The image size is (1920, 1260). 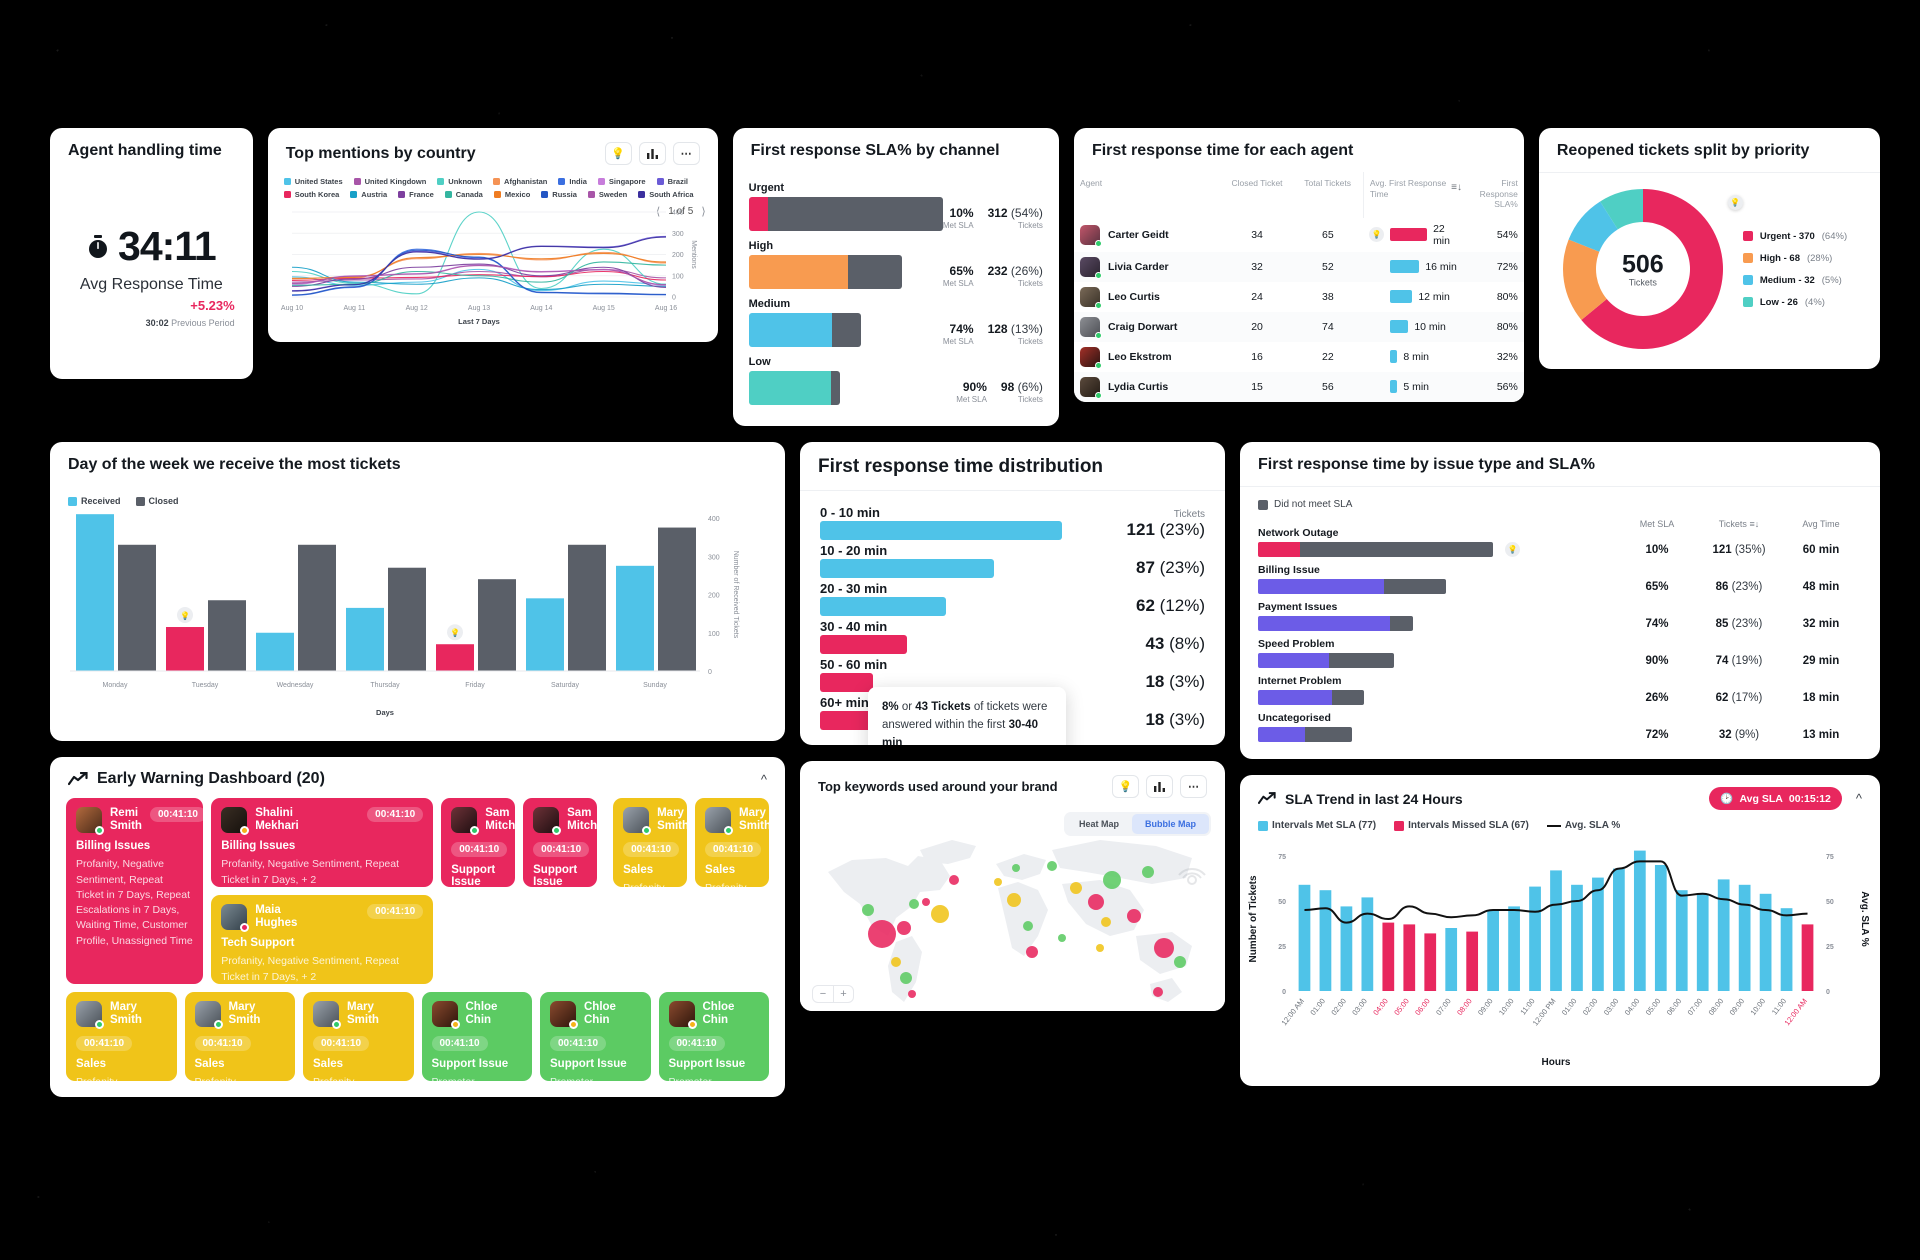 I want to click on svg-text: 10:00, so click(x=1506, y=1007).